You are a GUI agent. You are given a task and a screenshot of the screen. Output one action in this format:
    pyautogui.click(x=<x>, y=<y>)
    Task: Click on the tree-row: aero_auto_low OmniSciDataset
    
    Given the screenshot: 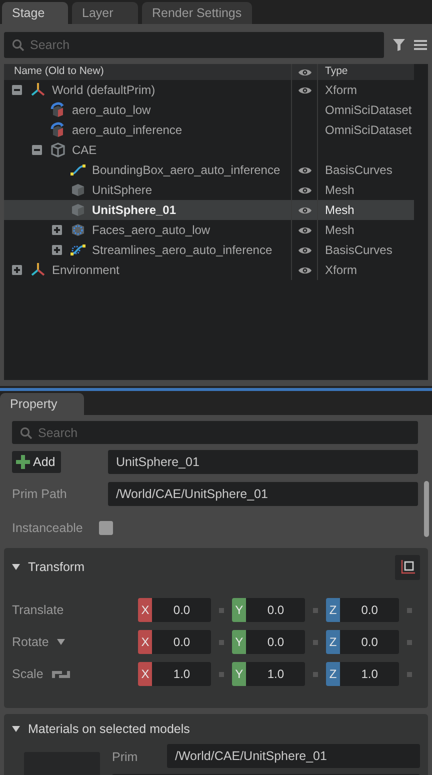 What is the action you would take?
    pyautogui.click(x=209, y=110)
    